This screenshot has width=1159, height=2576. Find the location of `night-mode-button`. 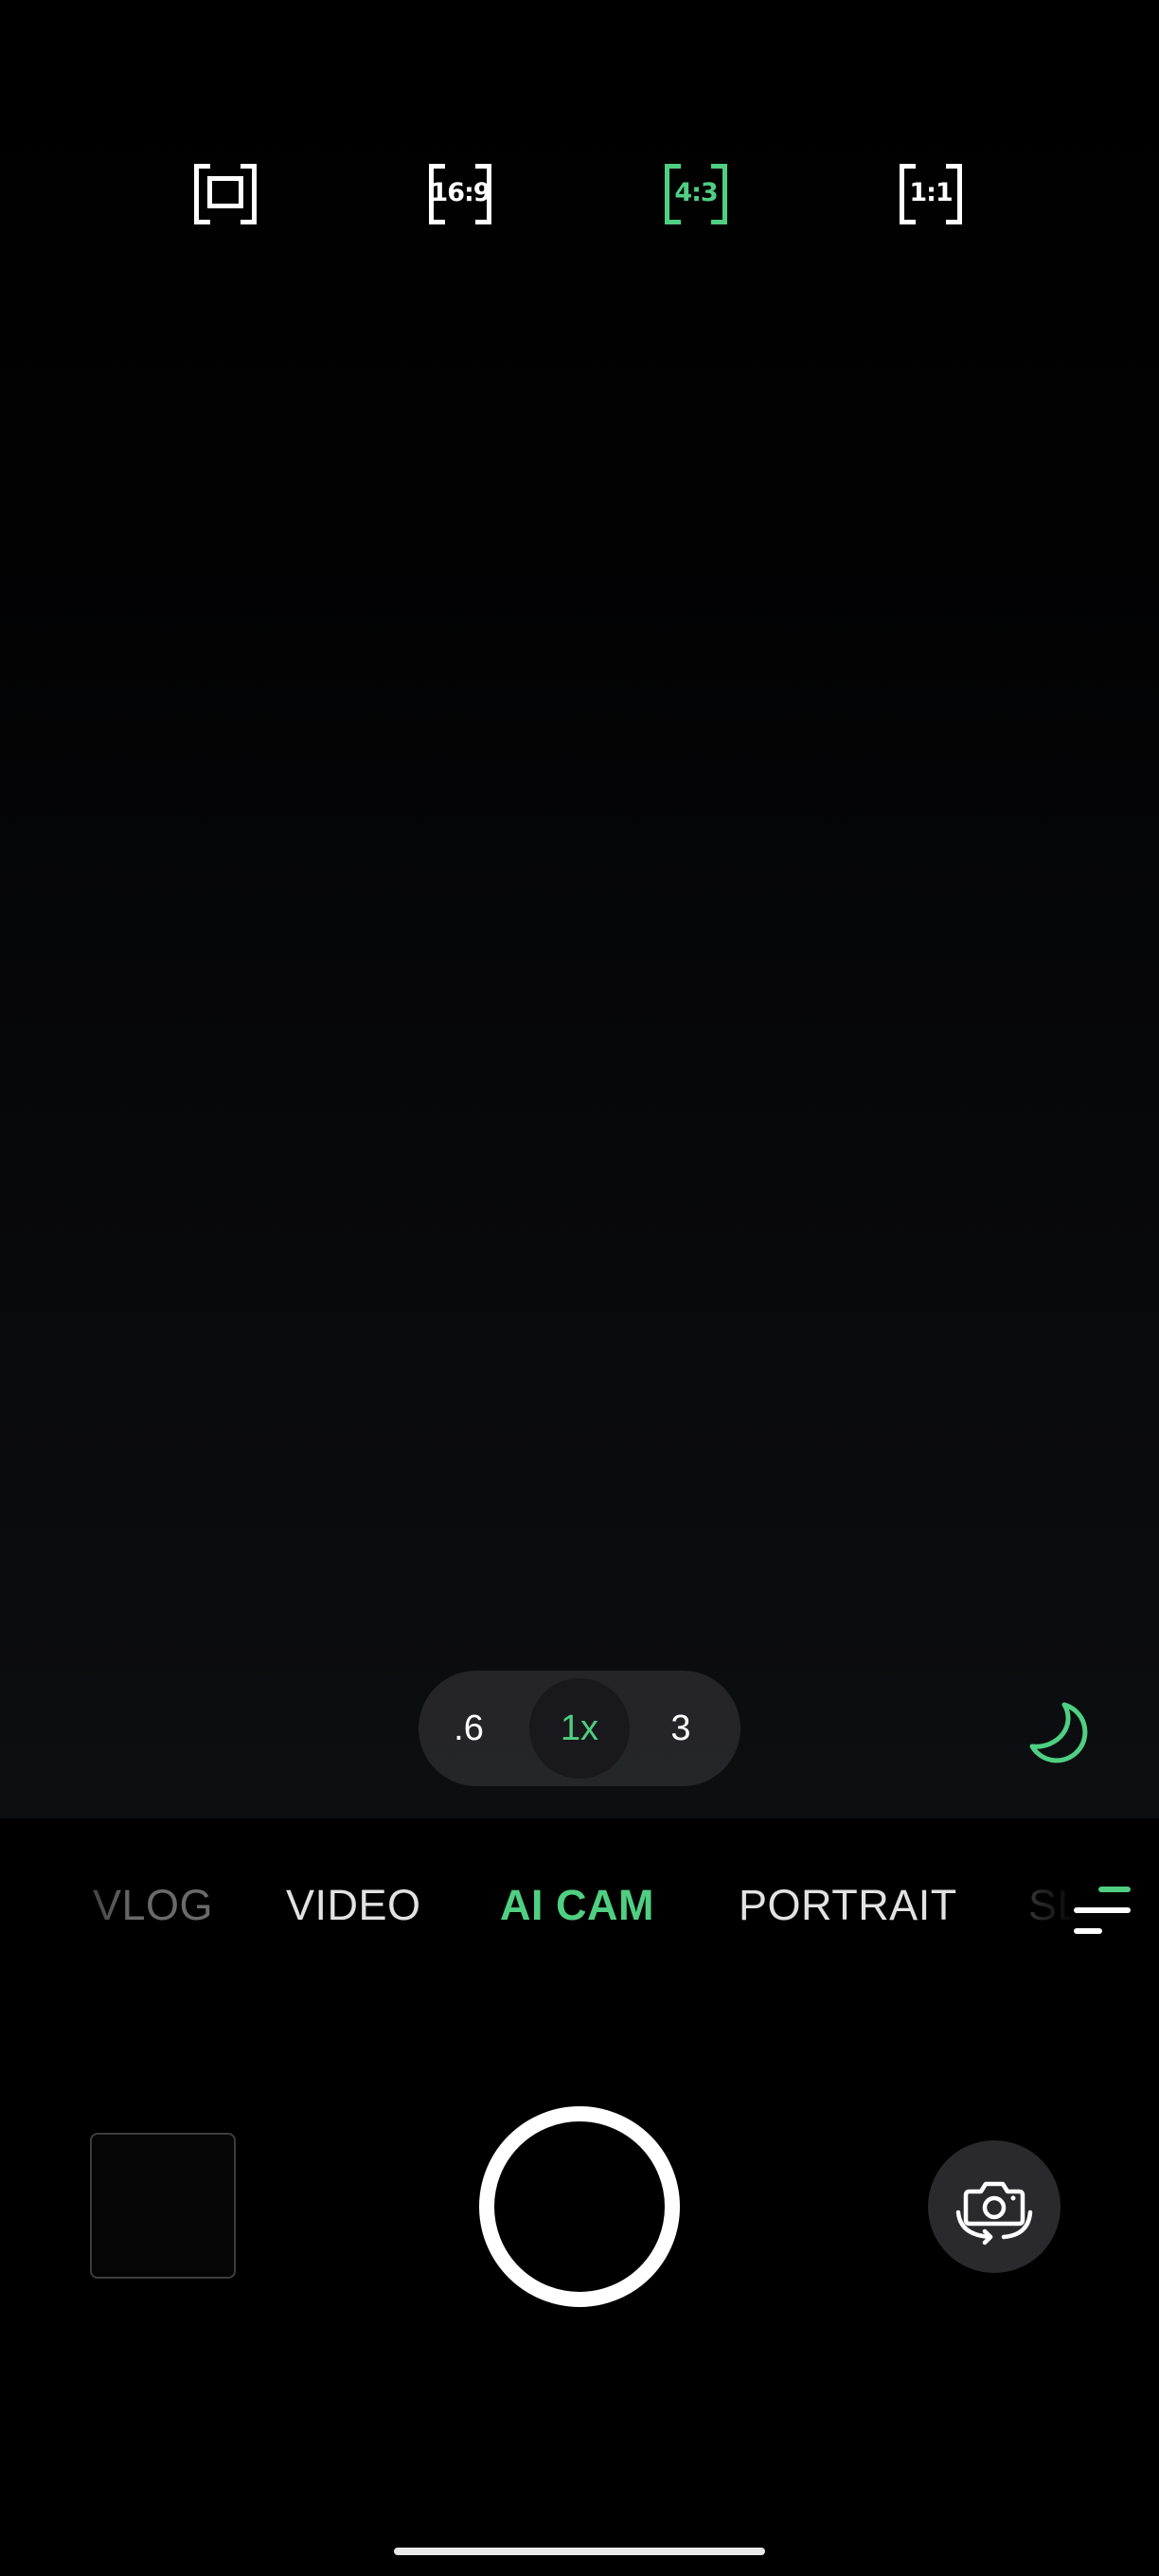

night-mode-button is located at coordinates (1060, 1735).